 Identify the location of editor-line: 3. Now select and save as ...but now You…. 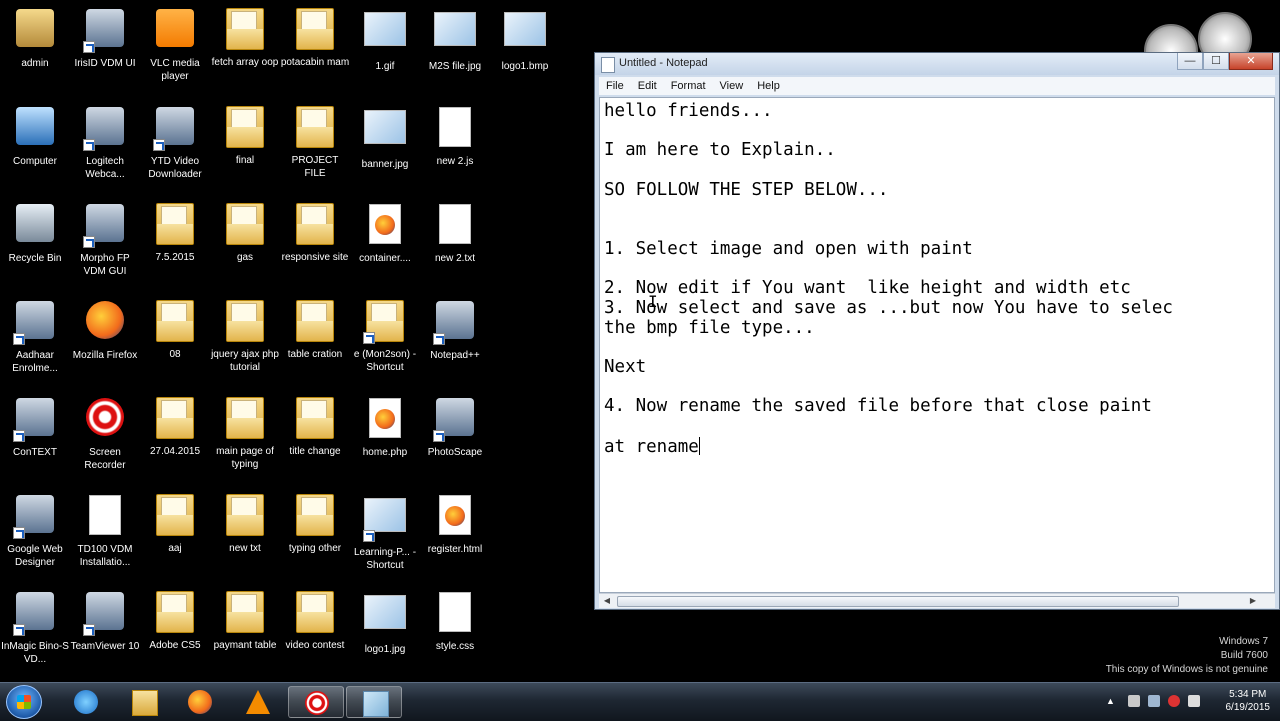
(932, 308).